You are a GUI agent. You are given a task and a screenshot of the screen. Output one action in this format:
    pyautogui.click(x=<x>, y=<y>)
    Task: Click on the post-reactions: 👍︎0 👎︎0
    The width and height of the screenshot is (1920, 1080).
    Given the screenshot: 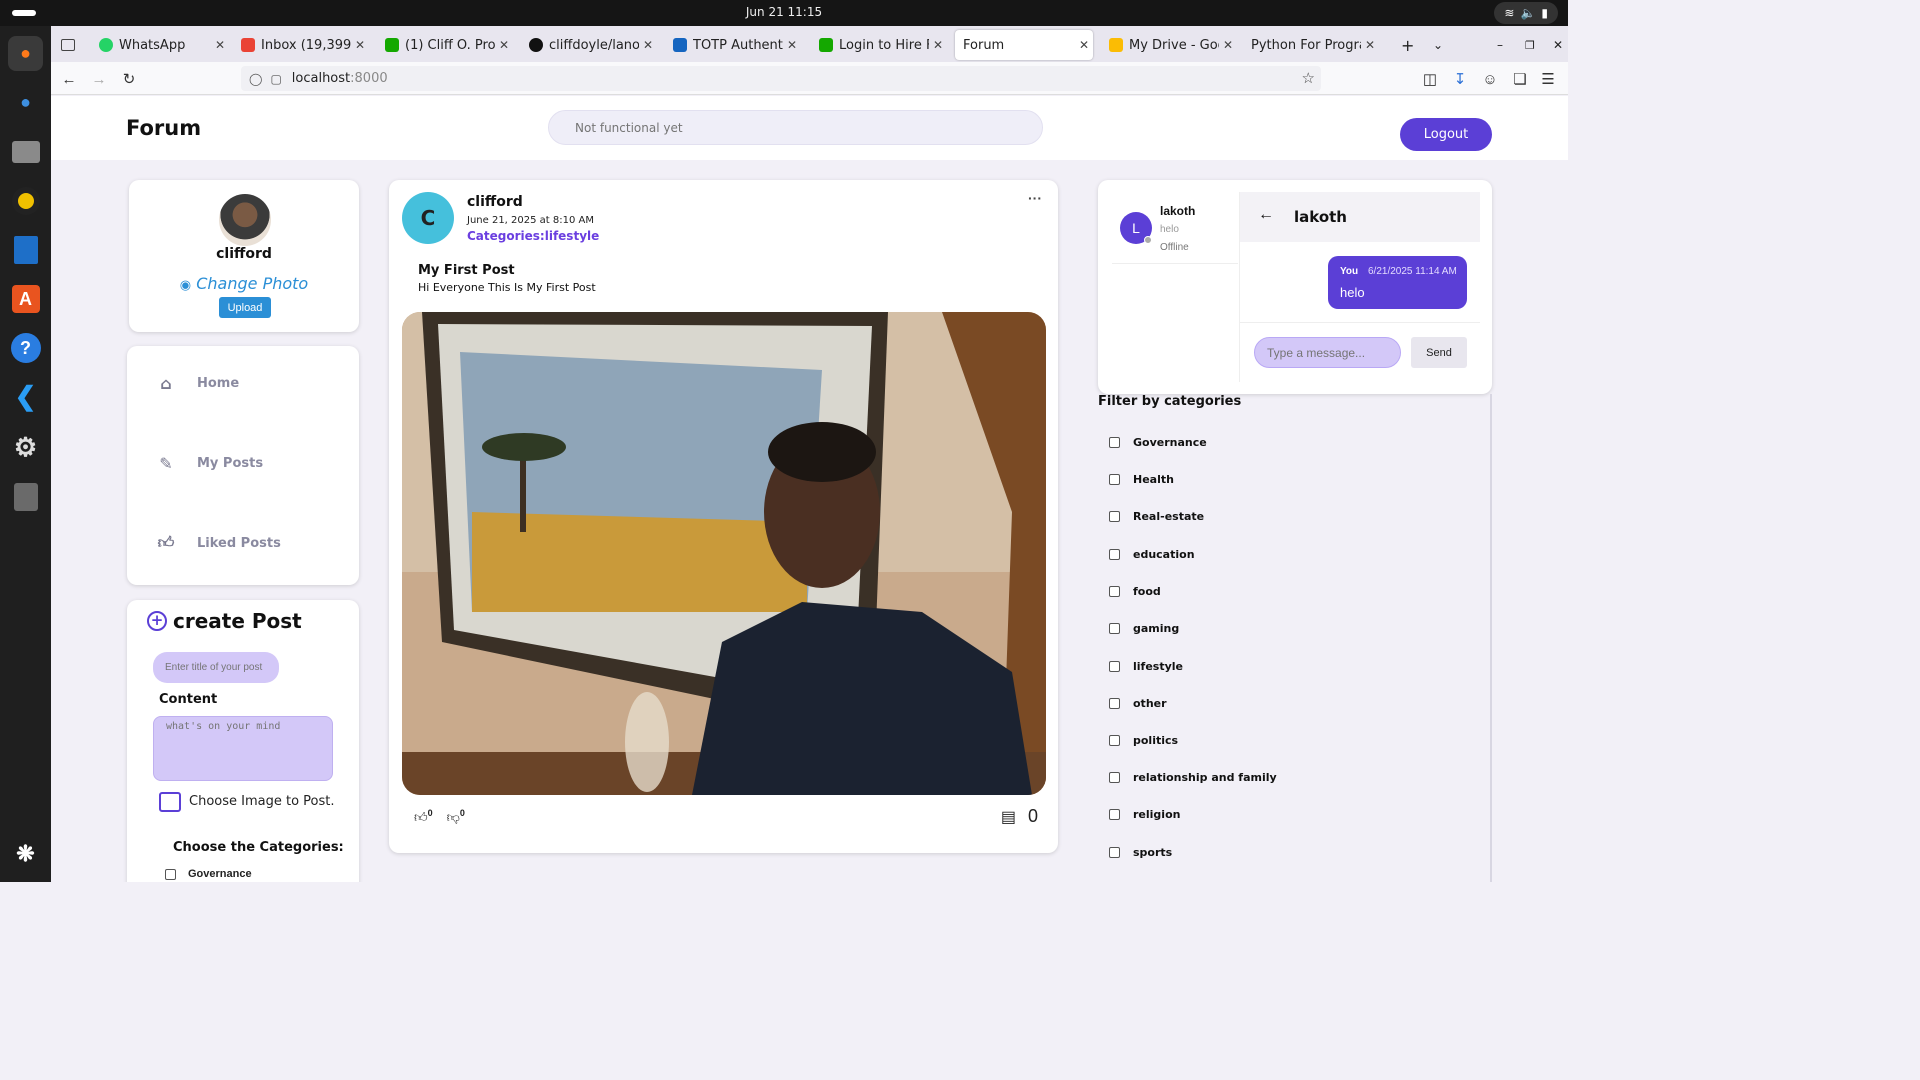 What is the action you would take?
    pyautogui.click(x=439, y=816)
    